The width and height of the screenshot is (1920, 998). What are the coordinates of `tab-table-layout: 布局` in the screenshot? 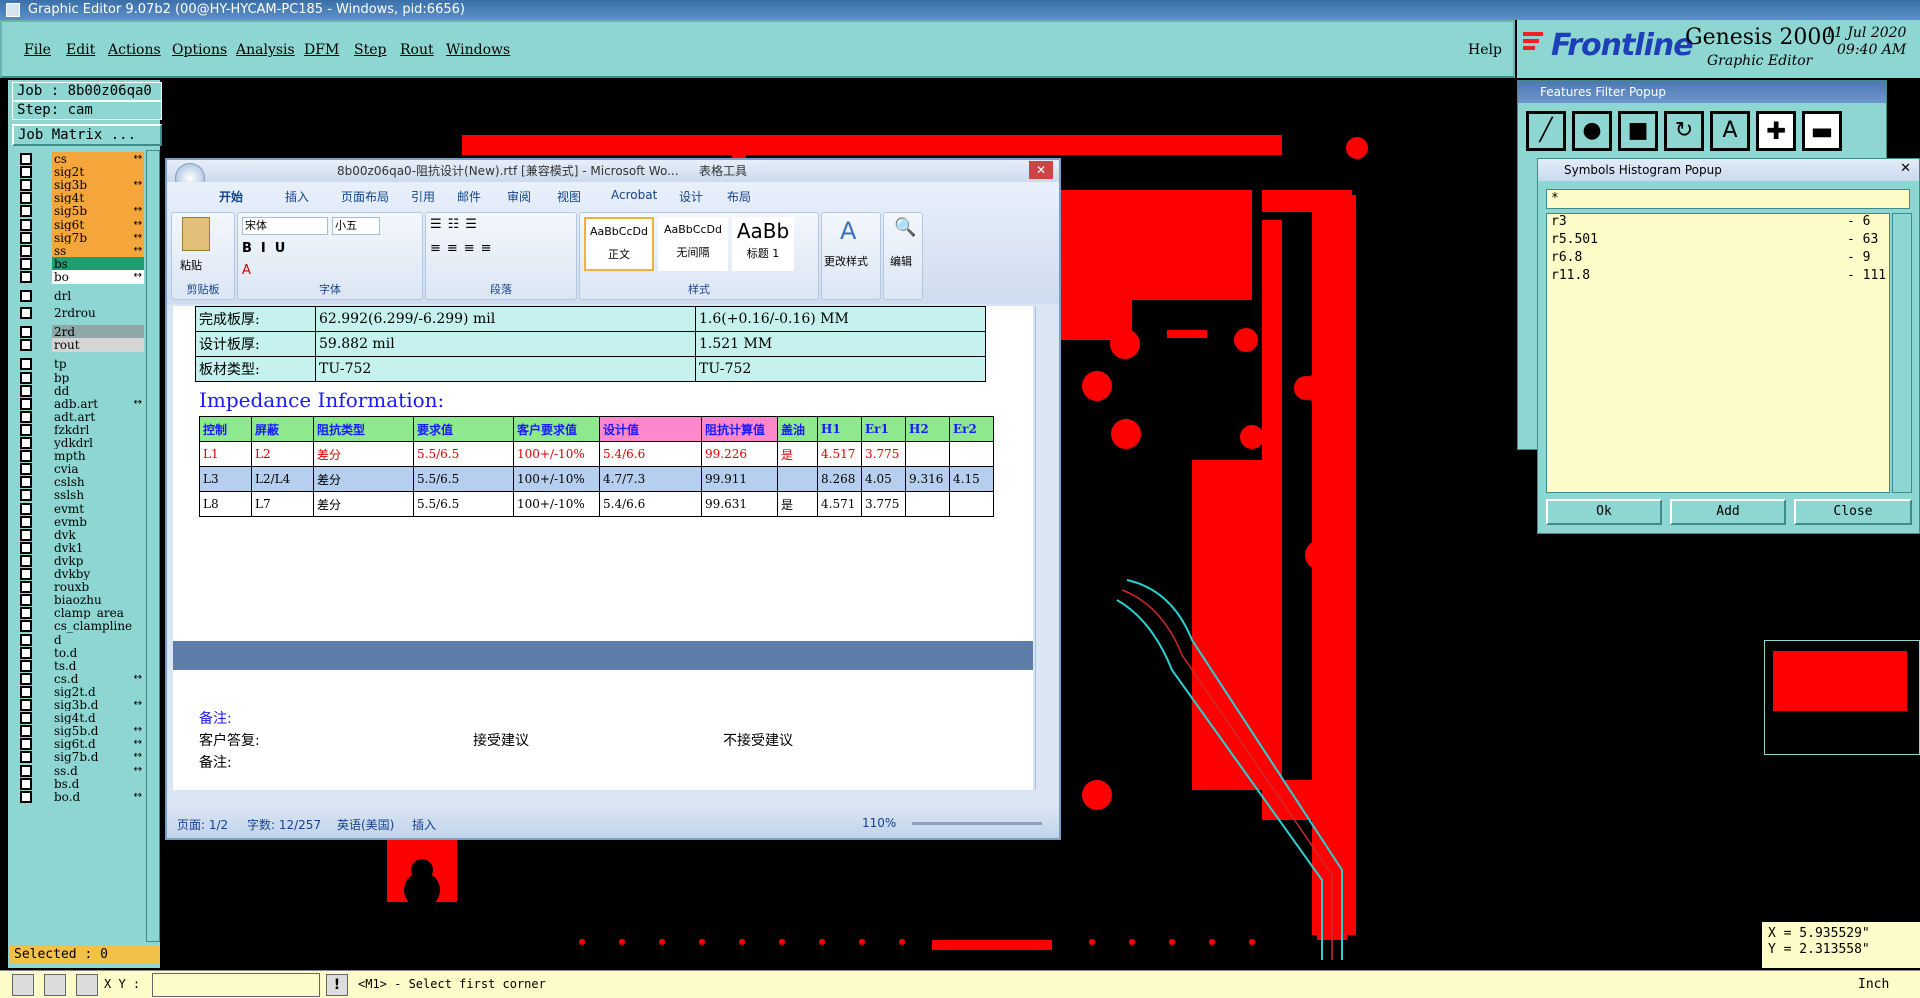 It's located at (739, 196).